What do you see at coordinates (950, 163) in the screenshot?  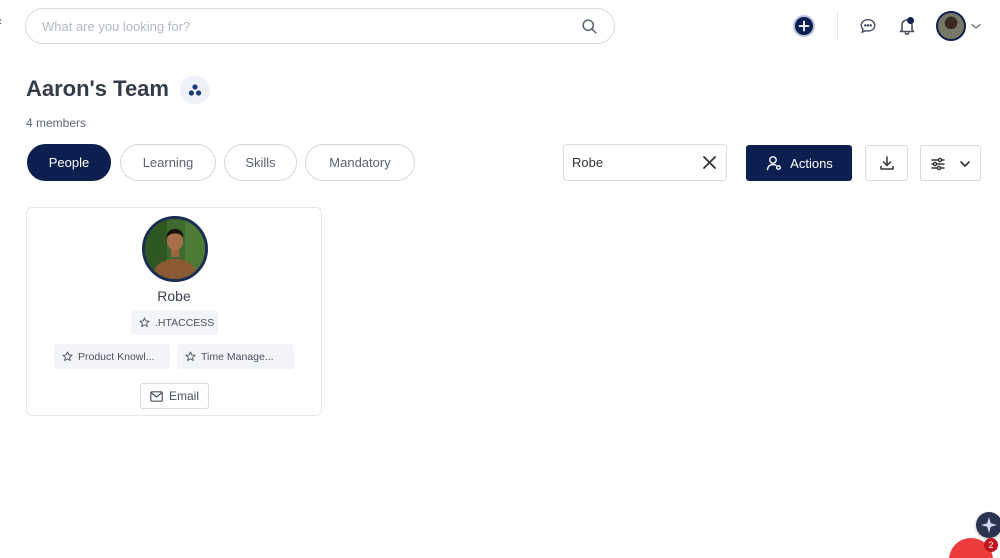 I see `view-settings-button` at bounding box center [950, 163].